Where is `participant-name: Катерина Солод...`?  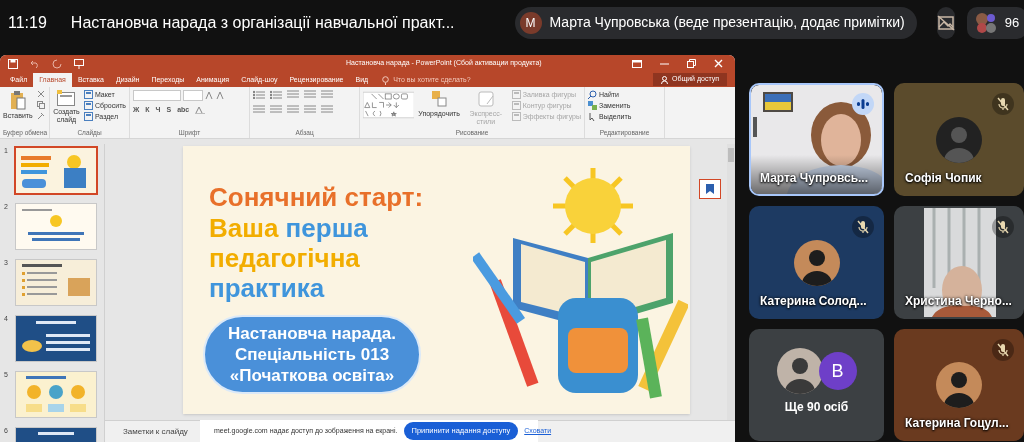
participant-name: Катерина Солод... is located at coordinates (813, 301).